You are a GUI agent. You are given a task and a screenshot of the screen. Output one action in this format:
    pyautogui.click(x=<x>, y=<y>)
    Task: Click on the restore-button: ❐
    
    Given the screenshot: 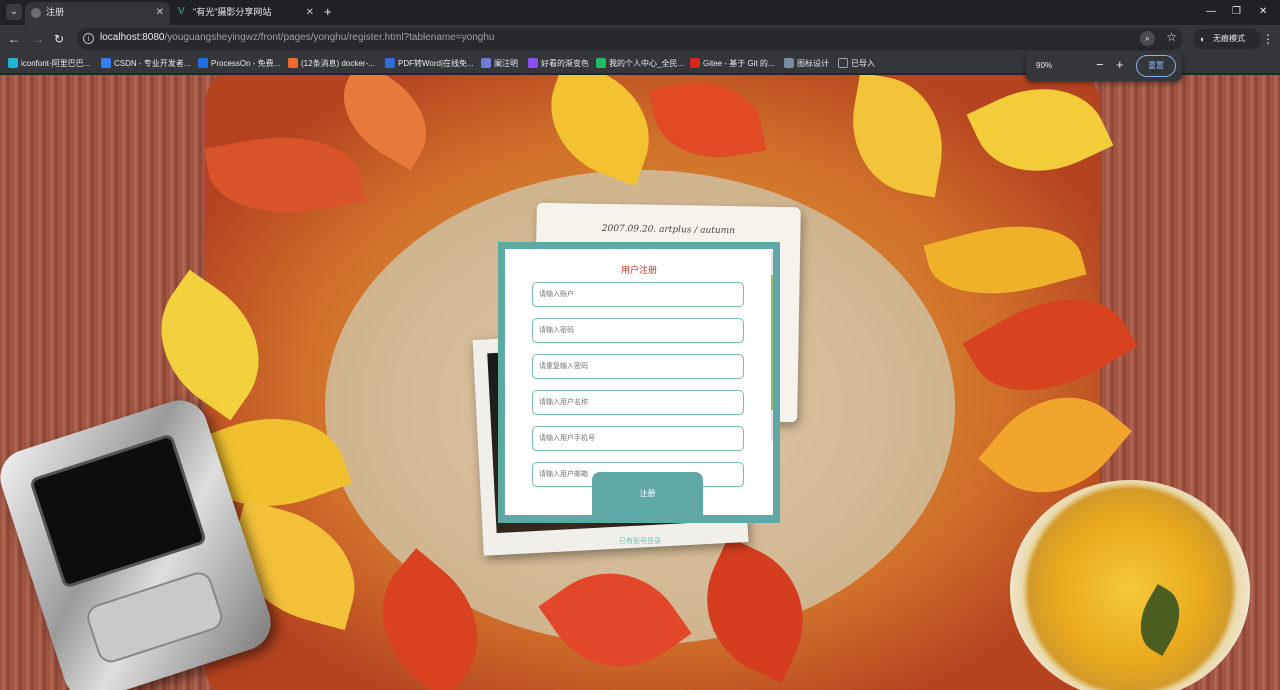 What is the action you would take?
    pyautogui.click(x=1236, y=12)
    